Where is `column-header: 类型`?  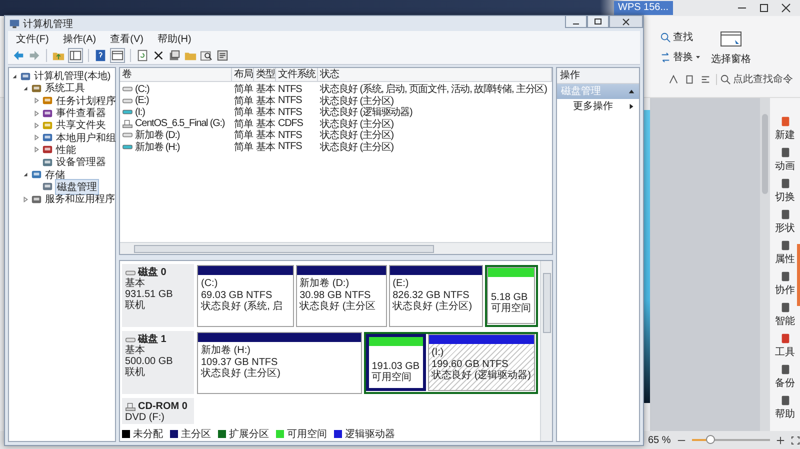
column-header: 类型 is located at coordinates (265, 74).